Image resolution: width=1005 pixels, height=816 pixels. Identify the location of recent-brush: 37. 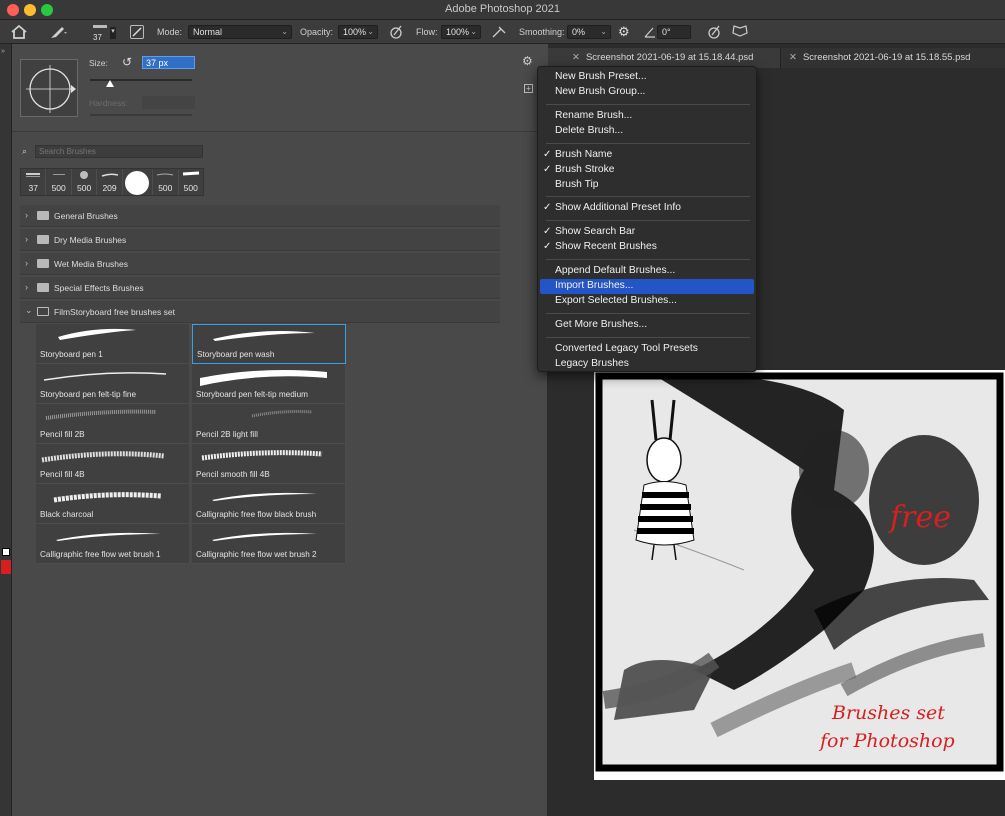
(34, 182).